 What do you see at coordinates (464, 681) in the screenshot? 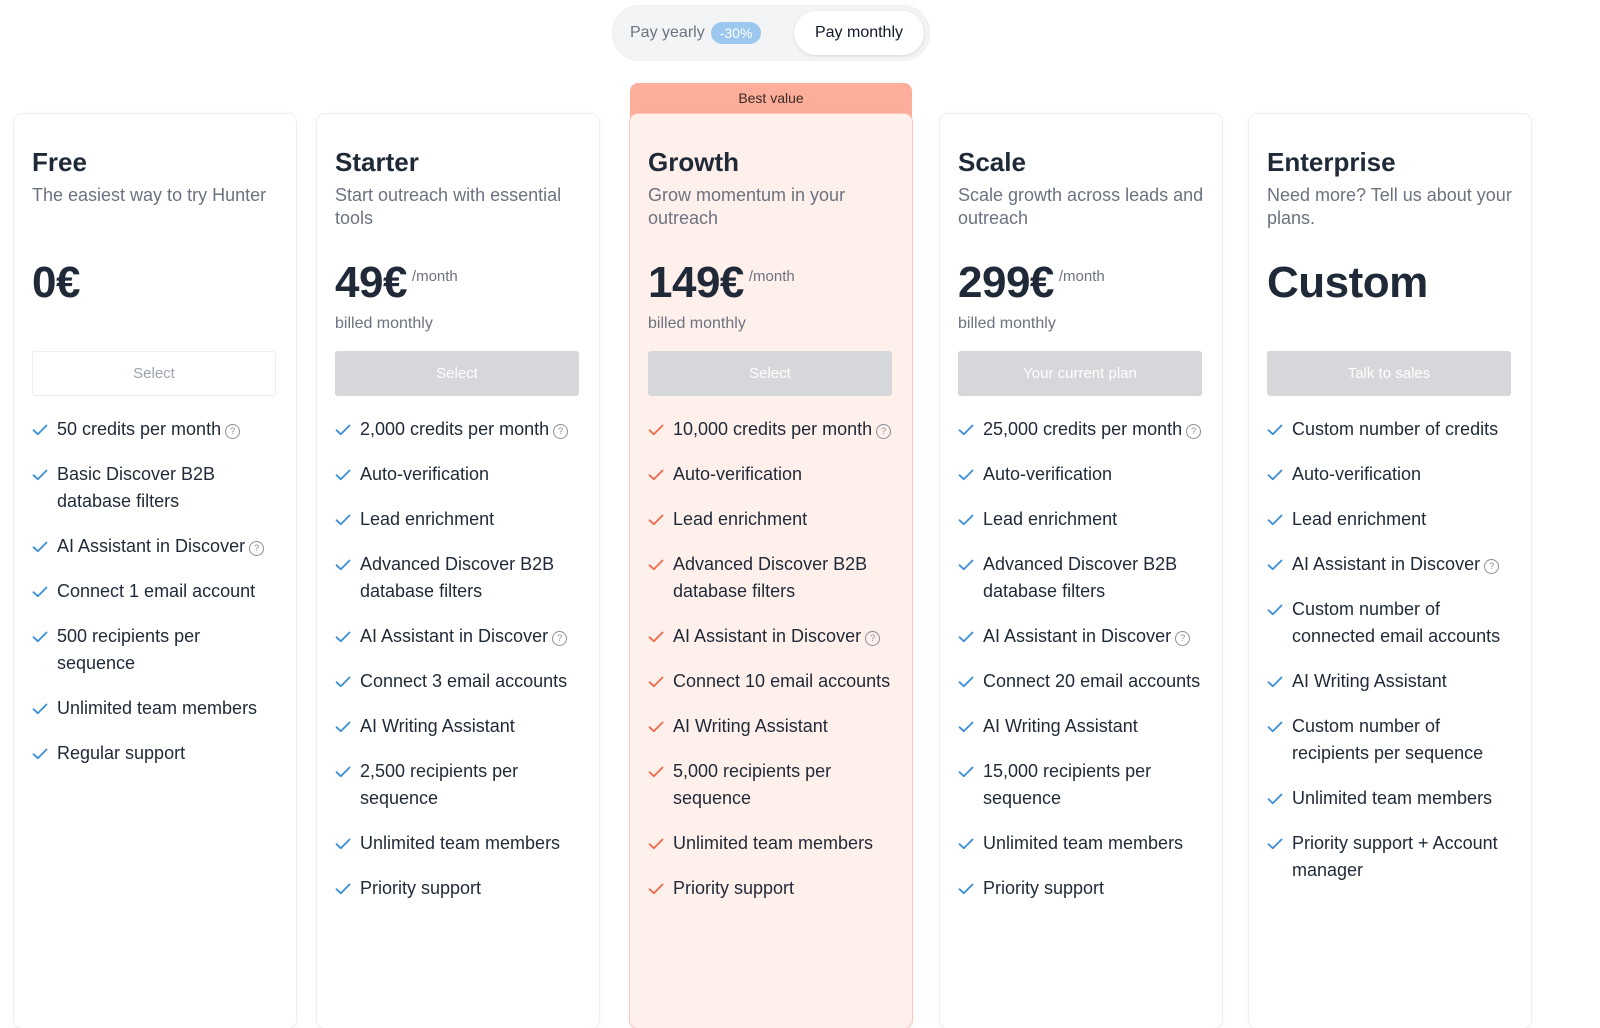
I see `feature-label: Connect 3 email accounts` at bounding box center [464, 681].